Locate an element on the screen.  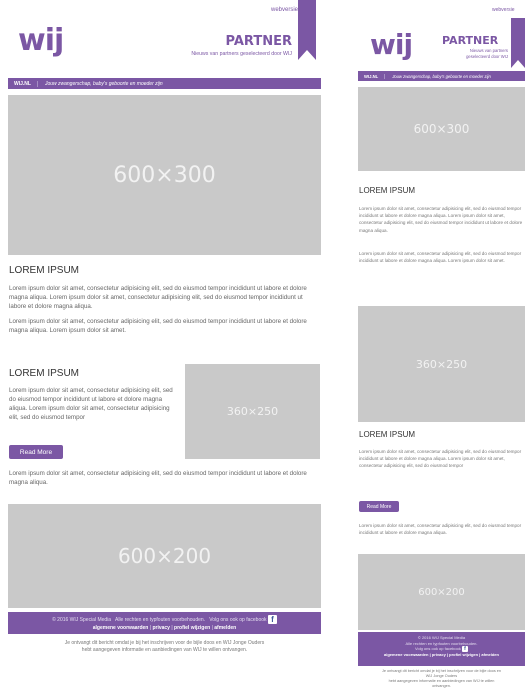
section1-title: LOREM IPSUM is located at coordinates (44, 270).